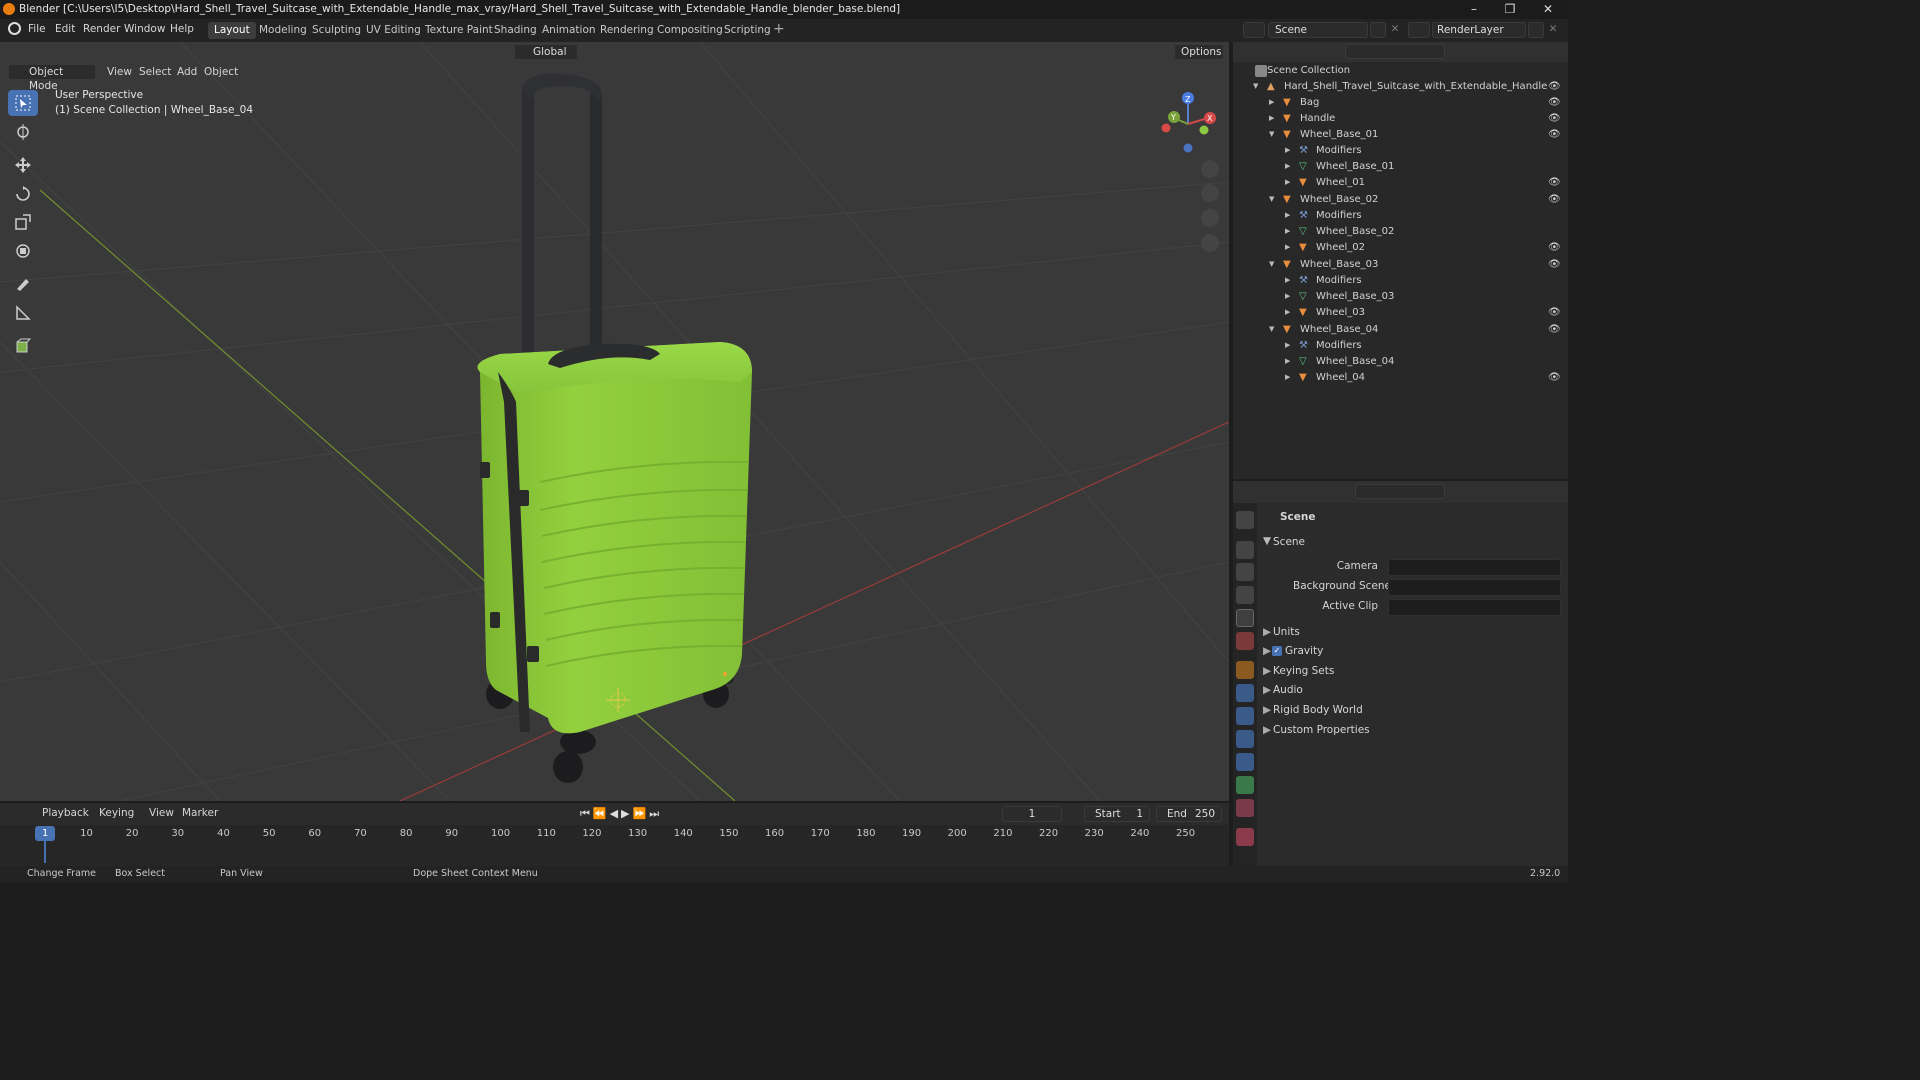  I want to click on camera-field, so click(1474, 567).